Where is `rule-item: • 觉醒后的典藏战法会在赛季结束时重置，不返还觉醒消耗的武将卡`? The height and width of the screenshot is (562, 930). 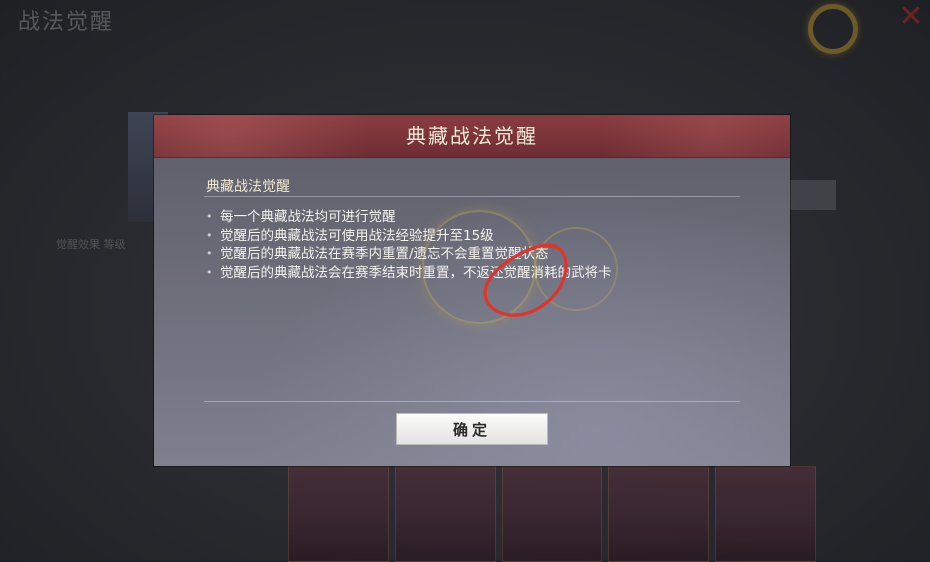
rule-item: • 觉醒后的典藏战法会在赛季结束时重置，不返还觉醒消耗的武将卡 is located at coordinates (476, 273).